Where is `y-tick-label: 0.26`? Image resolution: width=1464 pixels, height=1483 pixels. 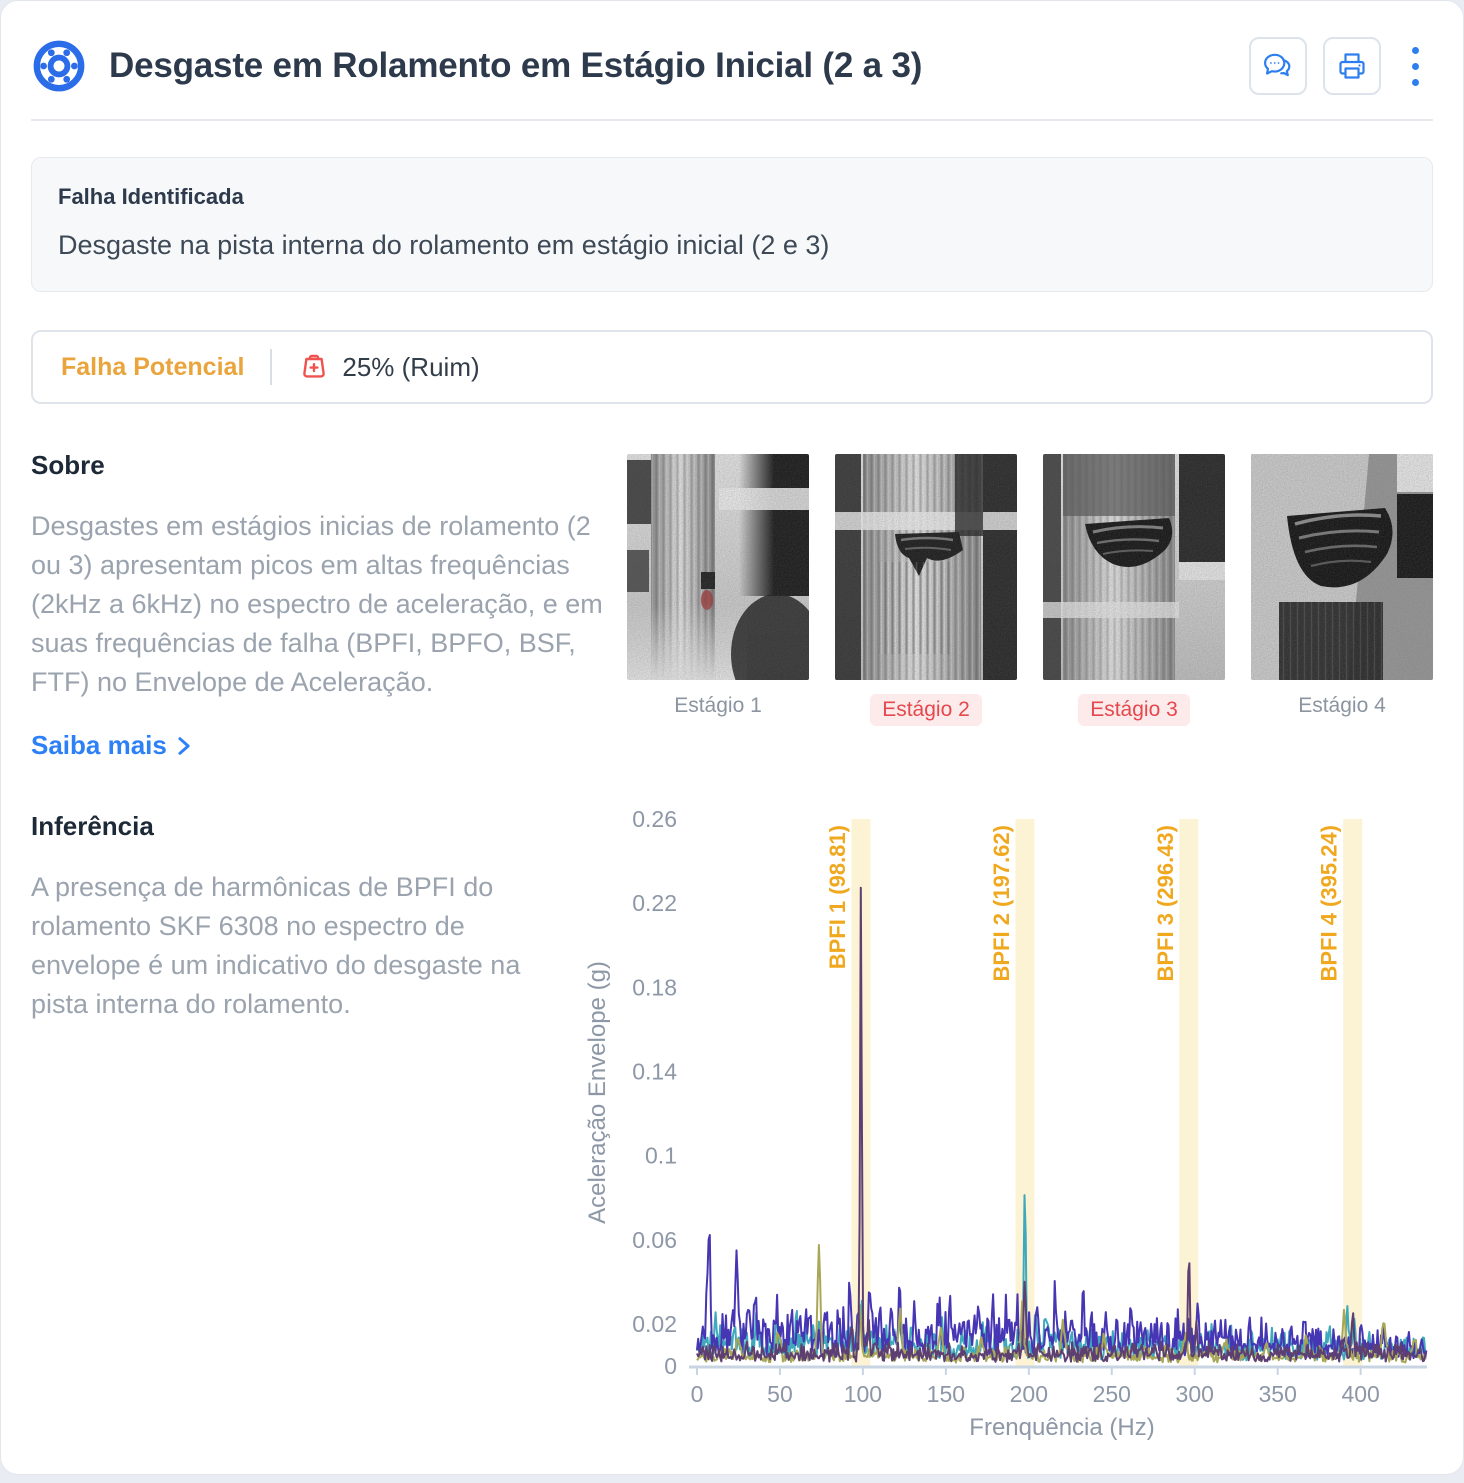
y-tick-label: 0.26 is located at coordinates (654, 821).